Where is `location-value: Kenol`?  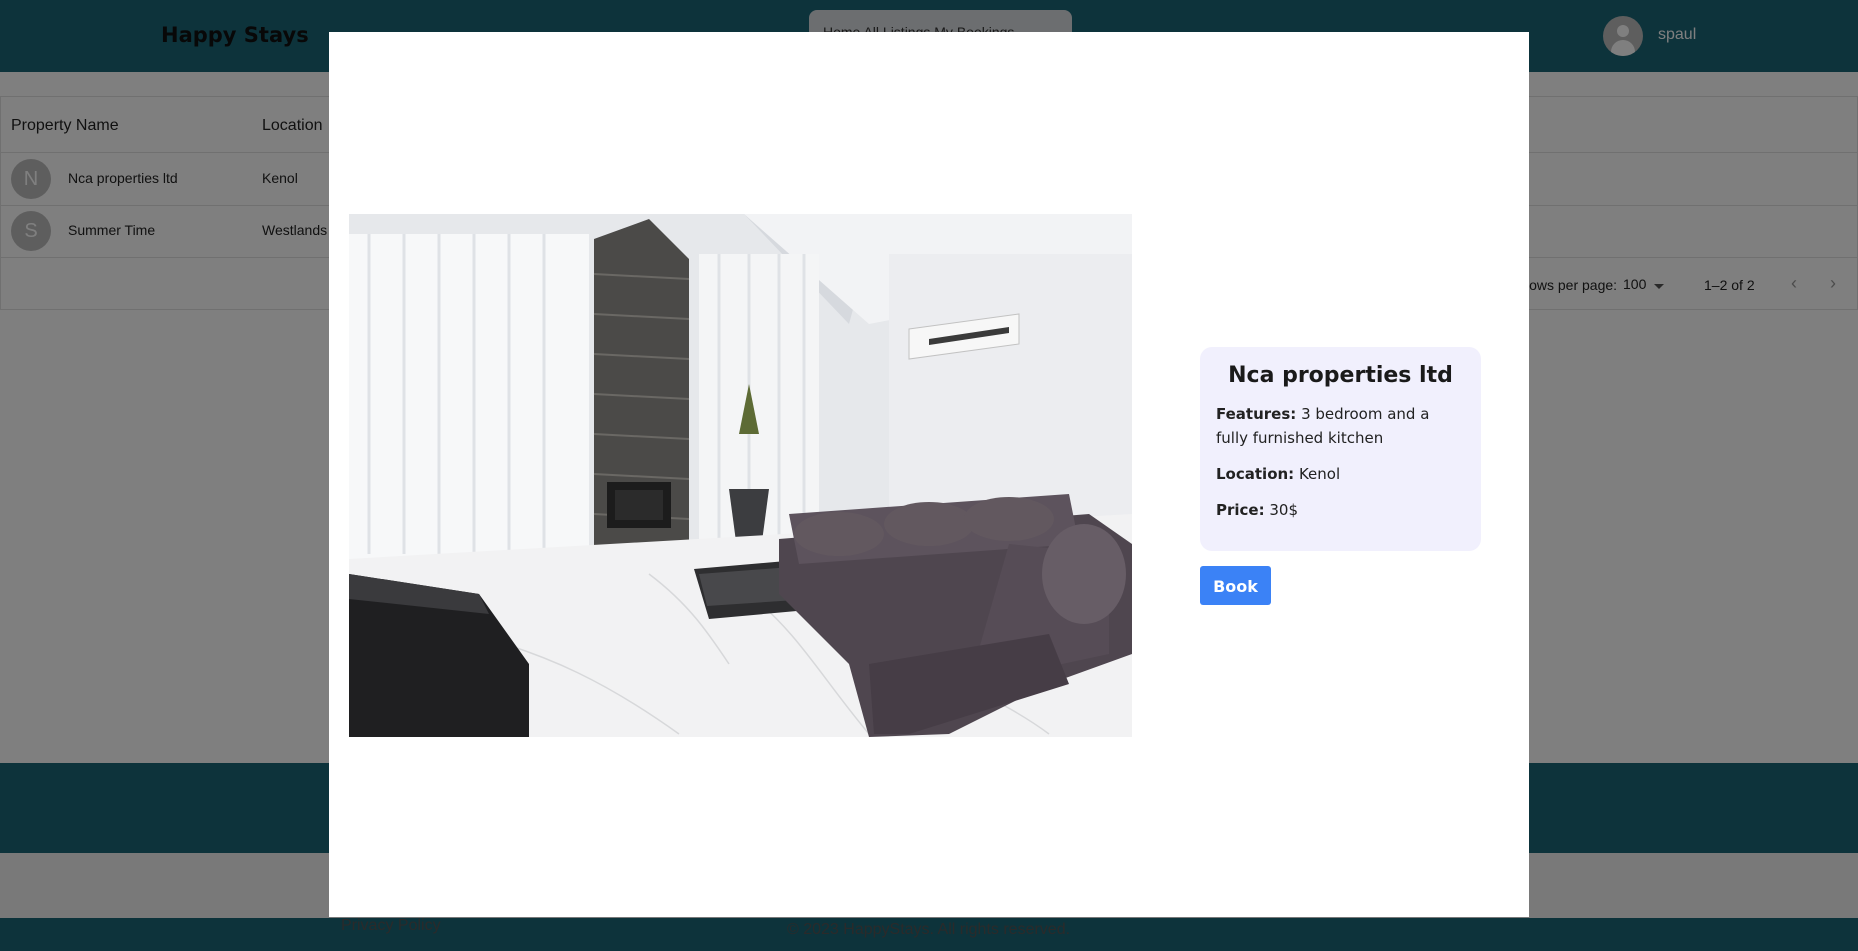
location-value: Kenol is located at coordinates (1319, 474).